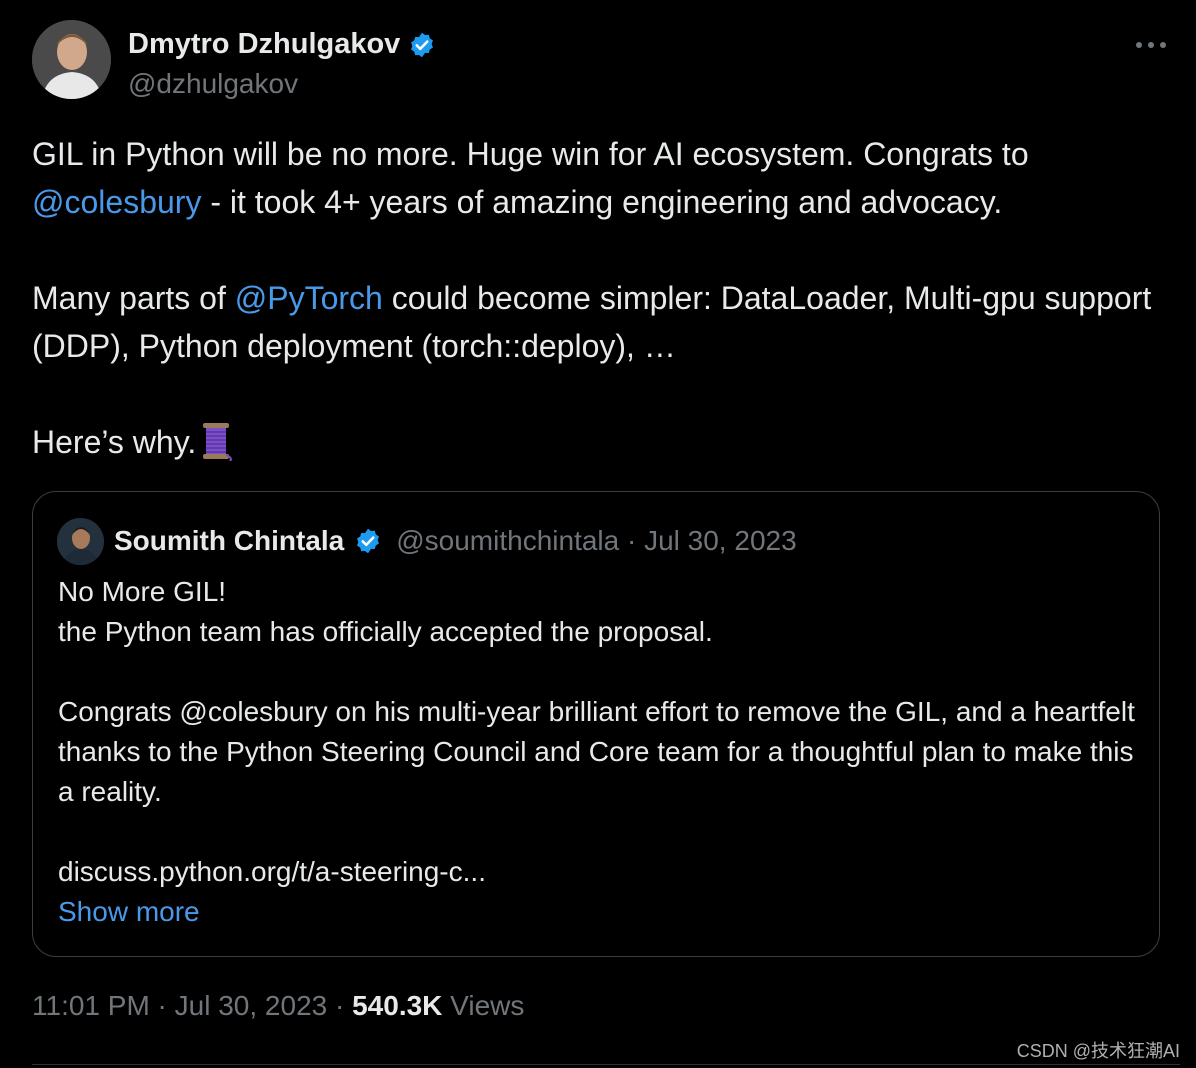 The width and height of the screenshot is (1196, 1068). What do you see at coordinates (229, 540) in the screenshot?
I see `quoted-author-name: Soumith Chintala` at bounding box center [229, 540].